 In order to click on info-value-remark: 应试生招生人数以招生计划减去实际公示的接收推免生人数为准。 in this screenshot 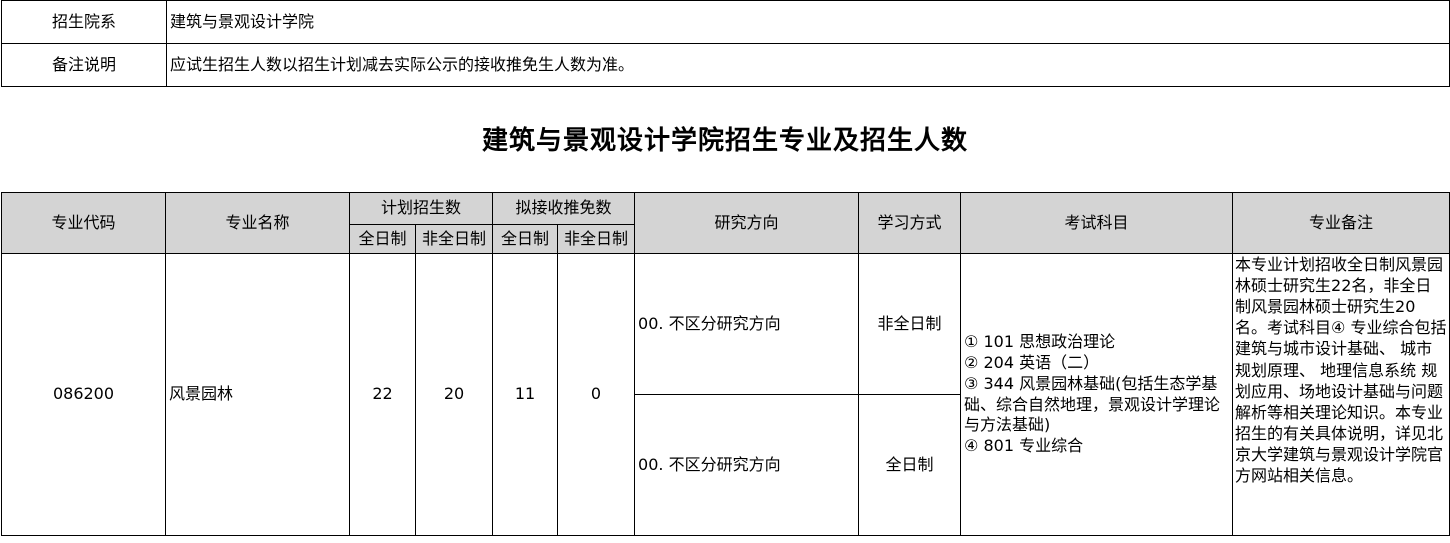, I will do `click(808, 65)`.